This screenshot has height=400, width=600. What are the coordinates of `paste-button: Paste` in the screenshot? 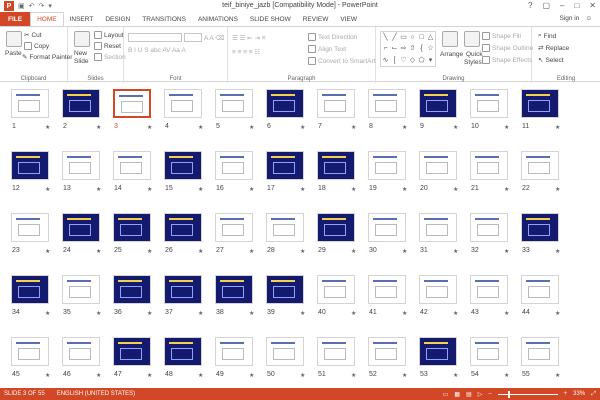 It's located at (13, 53).